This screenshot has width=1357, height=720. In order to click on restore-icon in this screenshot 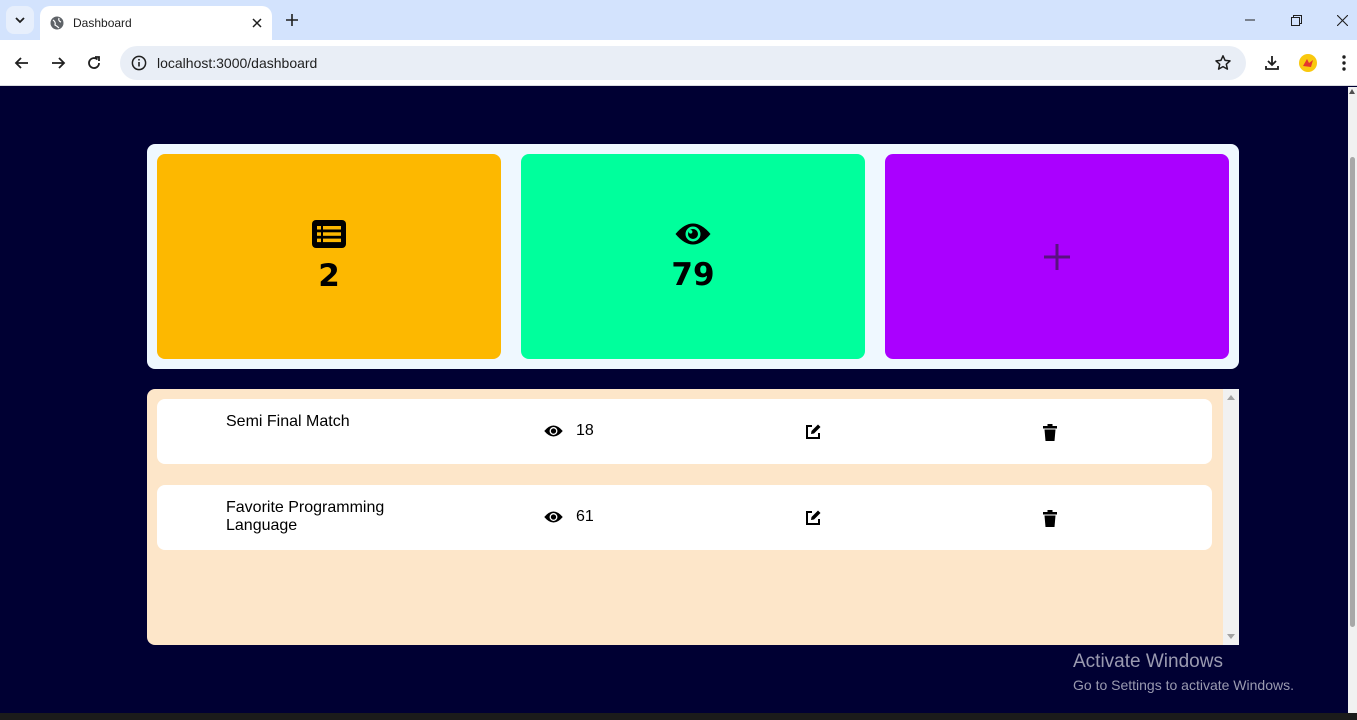, I will do `click(1296, 20)`.